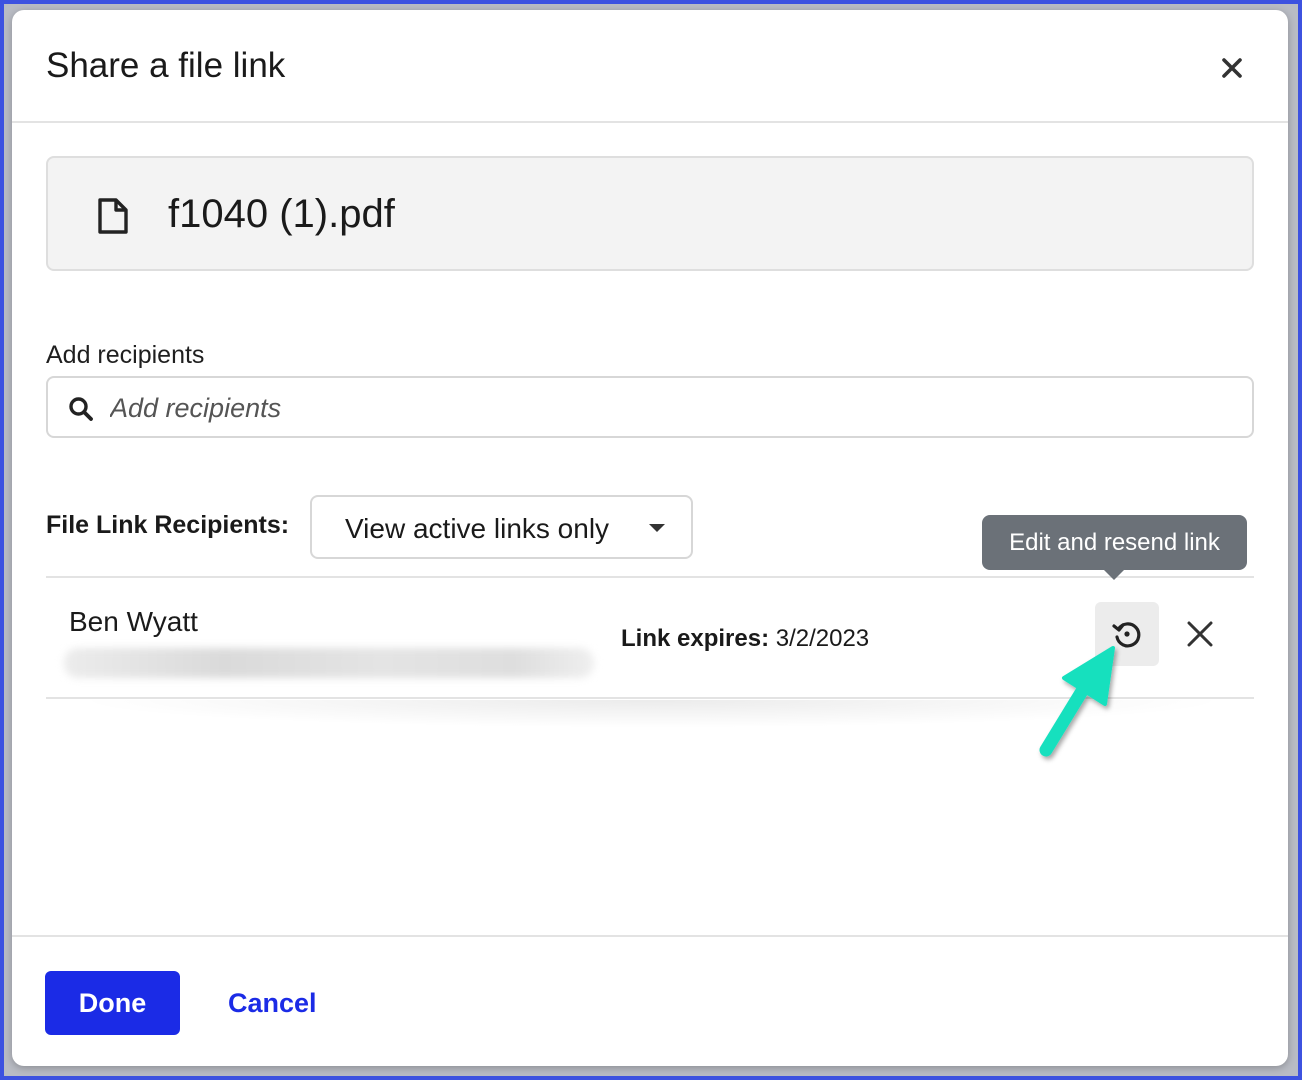 This screenshot has height=1080, width=1302. I want to click on add-recipients-input, so click(670, 408).